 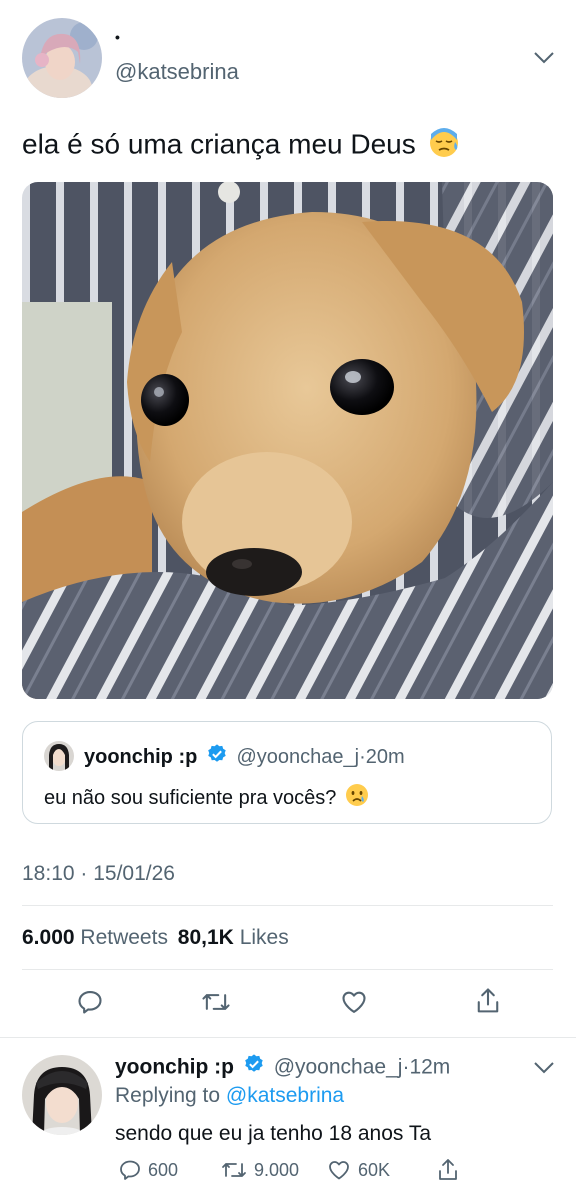 I want to click on reply-retweets-count: 9.000, so click(x=277, y=1169).